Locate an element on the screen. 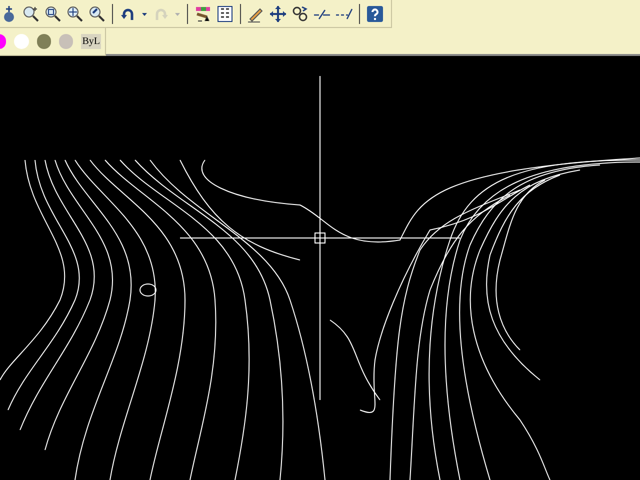 The height and width of the screenshot is (480, 640). properties-icon is located at coordinates (203, 13).